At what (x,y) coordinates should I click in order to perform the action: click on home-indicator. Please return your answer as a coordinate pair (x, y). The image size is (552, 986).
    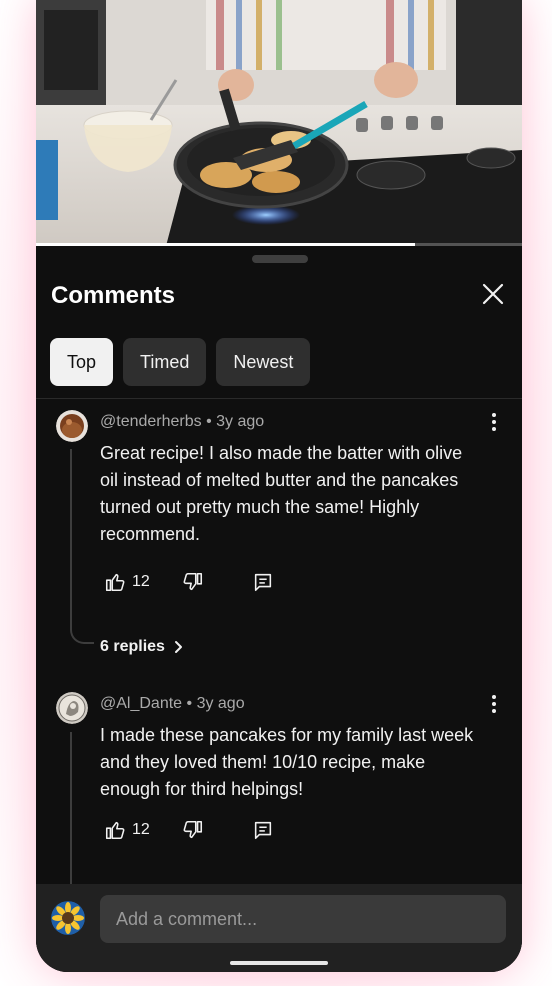
    Looking at the image, I should click on (279, 963).